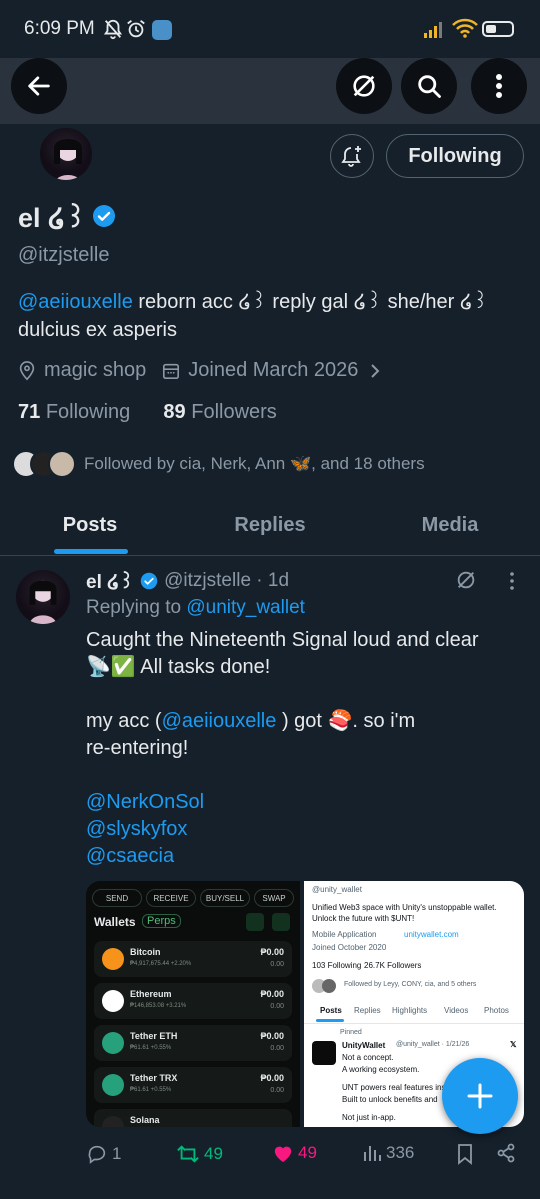 This screenshot has height=1199, width=540. What do you see at coordinates (455, 156) in the screenshot?
I see `following-button: Following` at bounding box center [455, 156].